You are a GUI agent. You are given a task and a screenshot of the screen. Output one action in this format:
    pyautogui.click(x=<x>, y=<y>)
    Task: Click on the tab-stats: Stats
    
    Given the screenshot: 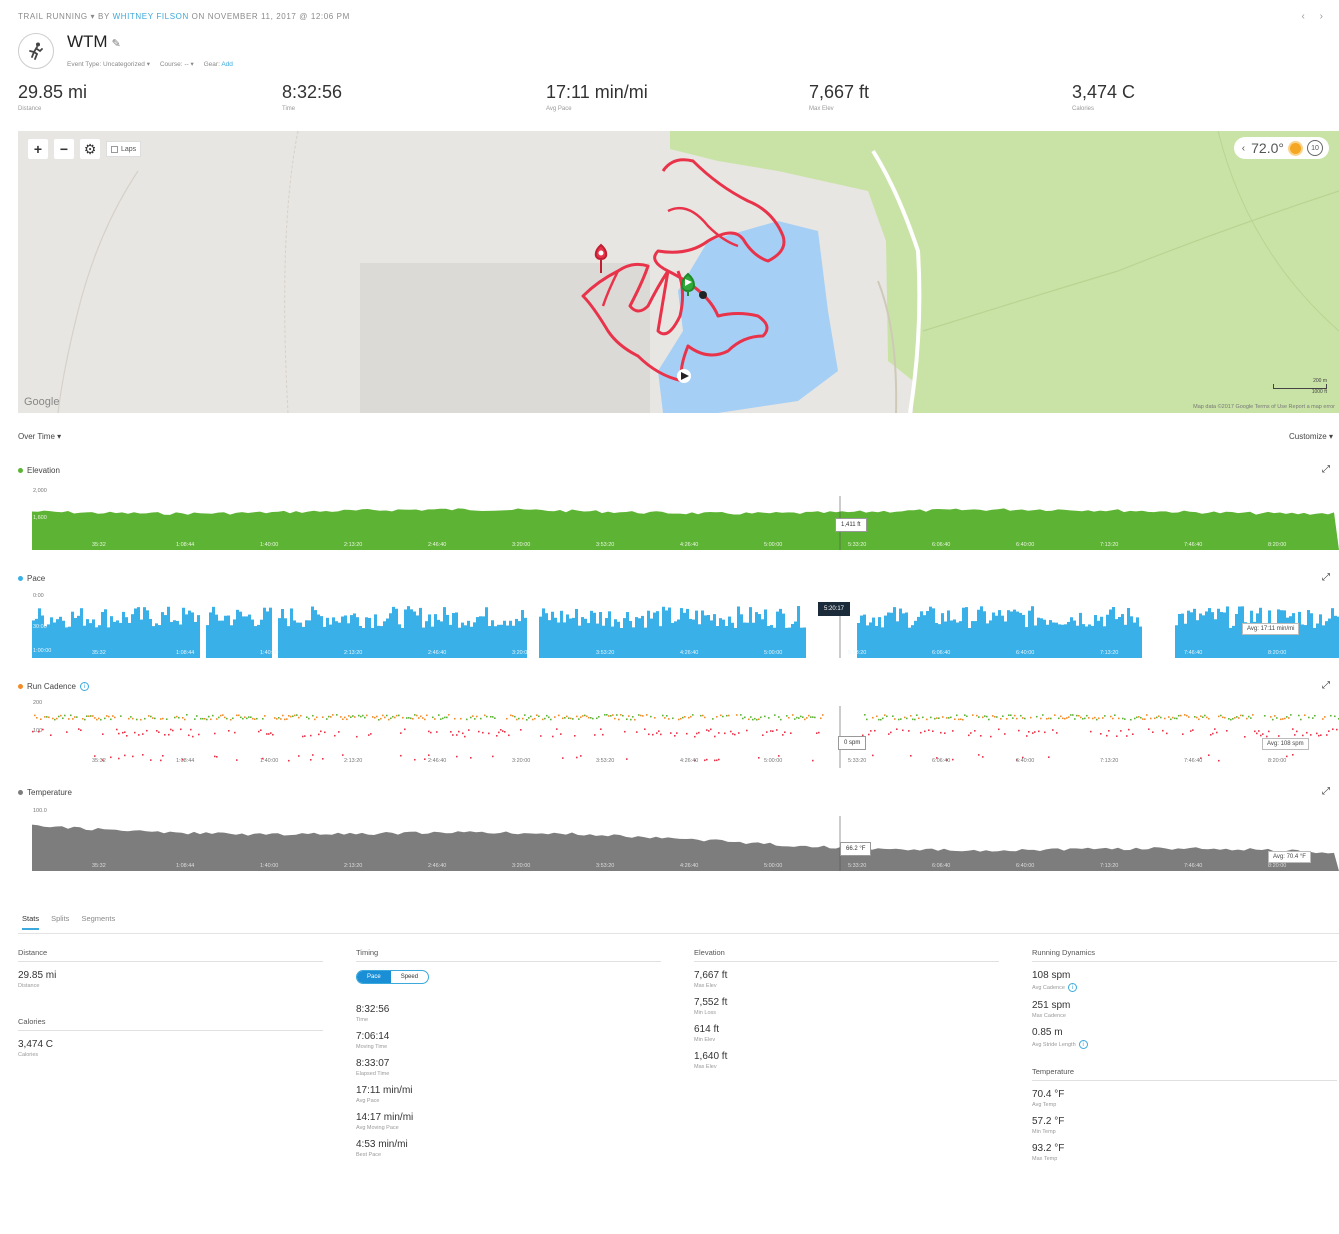 What is the action you would take?
    pyautogui.click(x=31, y=922)
    